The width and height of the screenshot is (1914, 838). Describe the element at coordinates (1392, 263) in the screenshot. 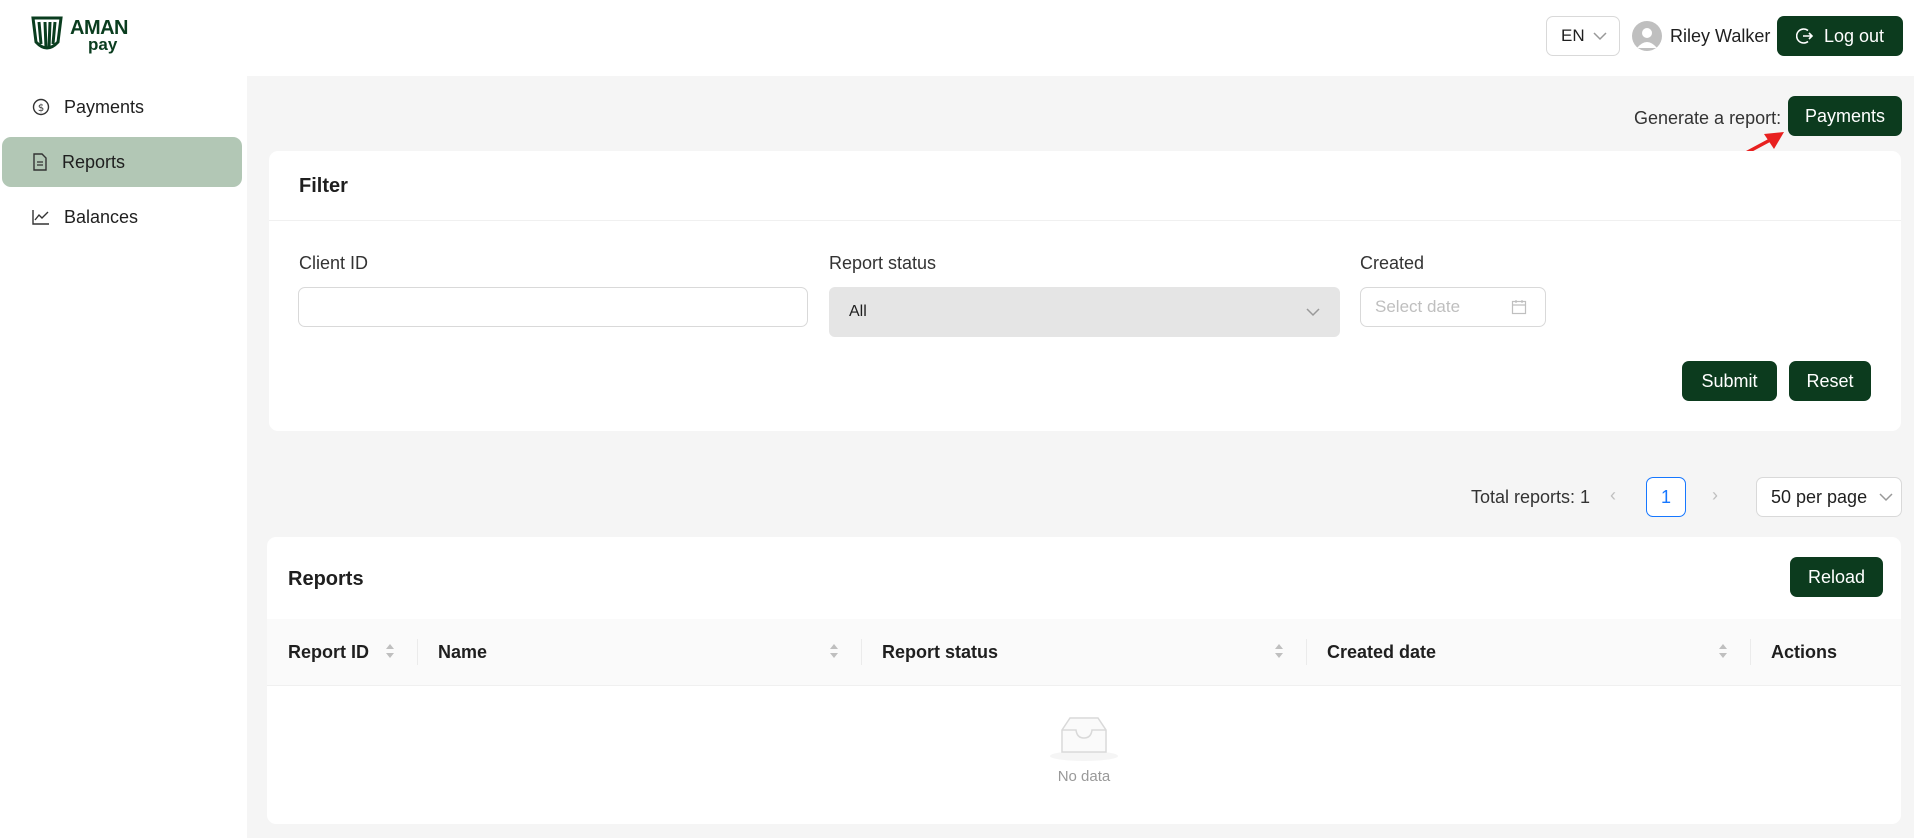

I see `created-label: Created` at that location.